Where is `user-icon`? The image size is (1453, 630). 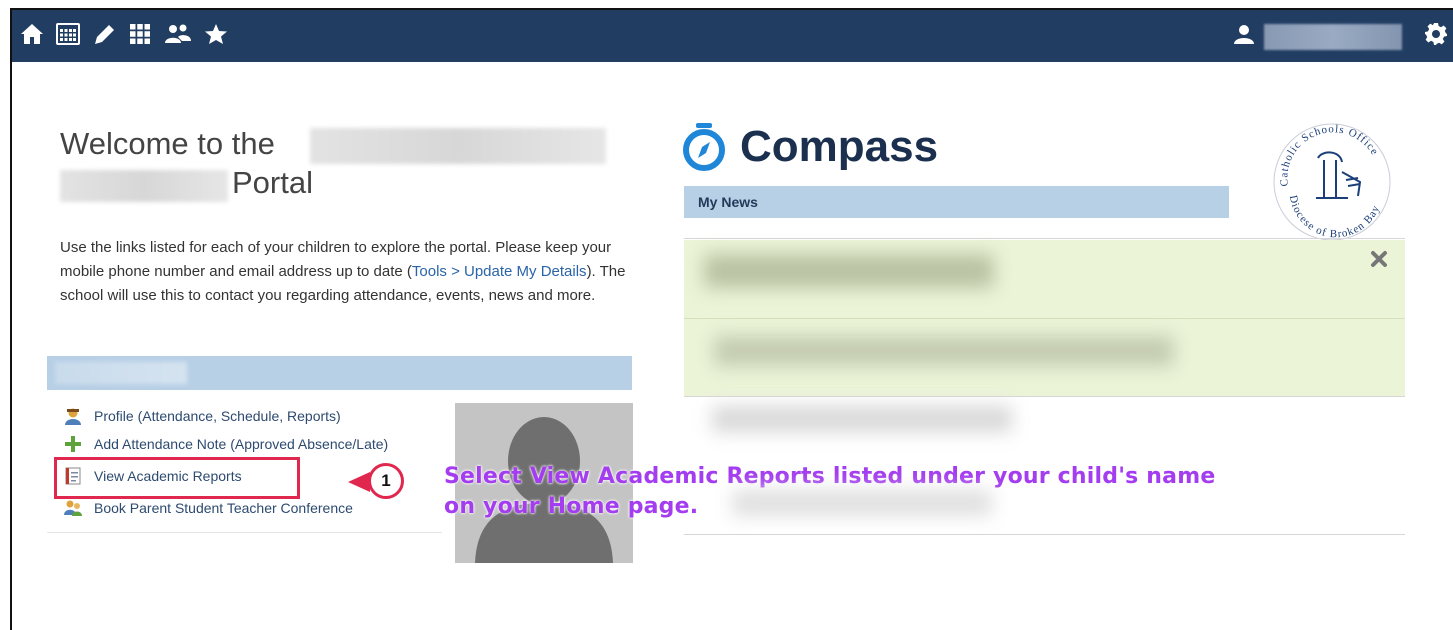 user-icon is located at coordinates (1244, 34).